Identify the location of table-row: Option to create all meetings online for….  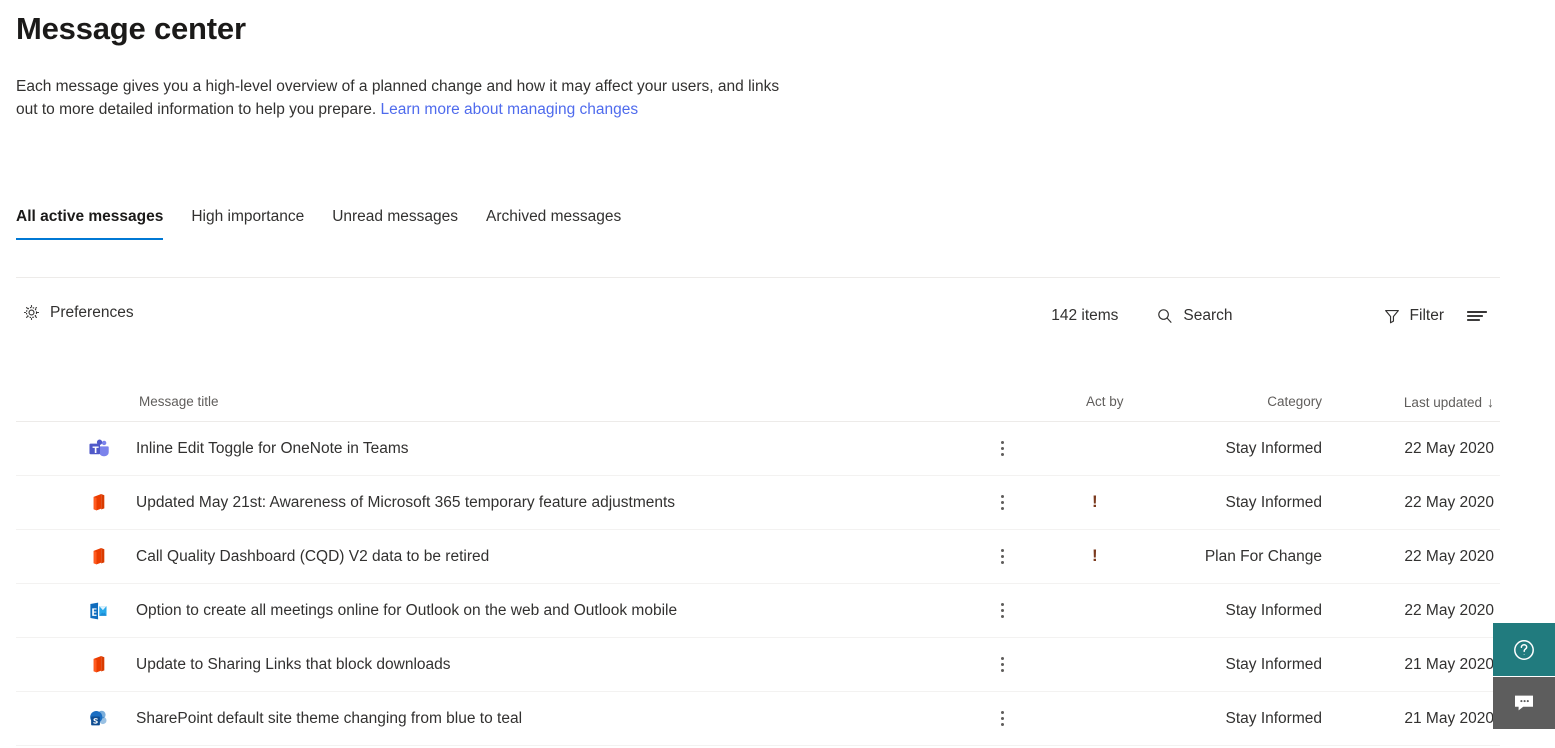
(758, 611).